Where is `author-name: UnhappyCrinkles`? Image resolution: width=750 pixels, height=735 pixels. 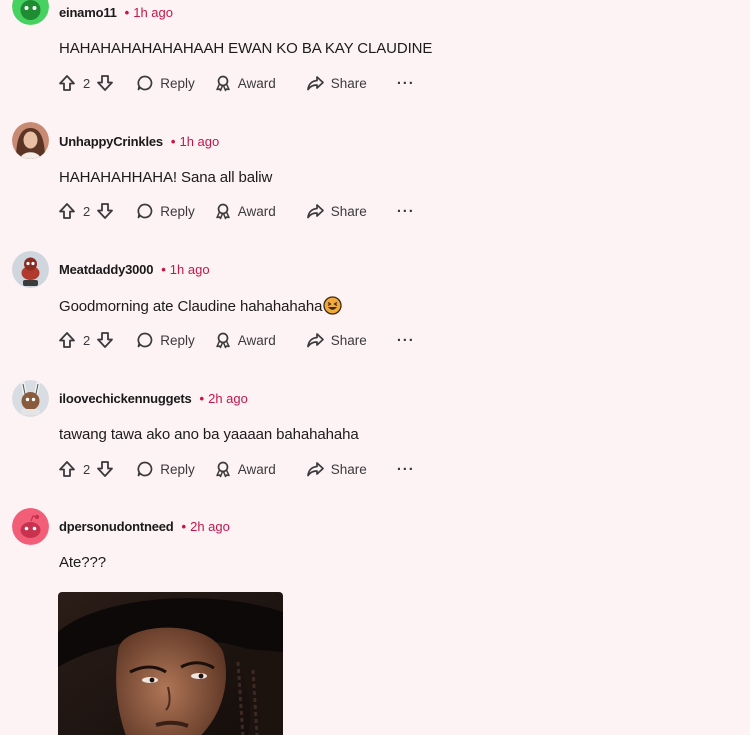 author-name: UnhappyCrinkles is located at coordinates (111, 141).